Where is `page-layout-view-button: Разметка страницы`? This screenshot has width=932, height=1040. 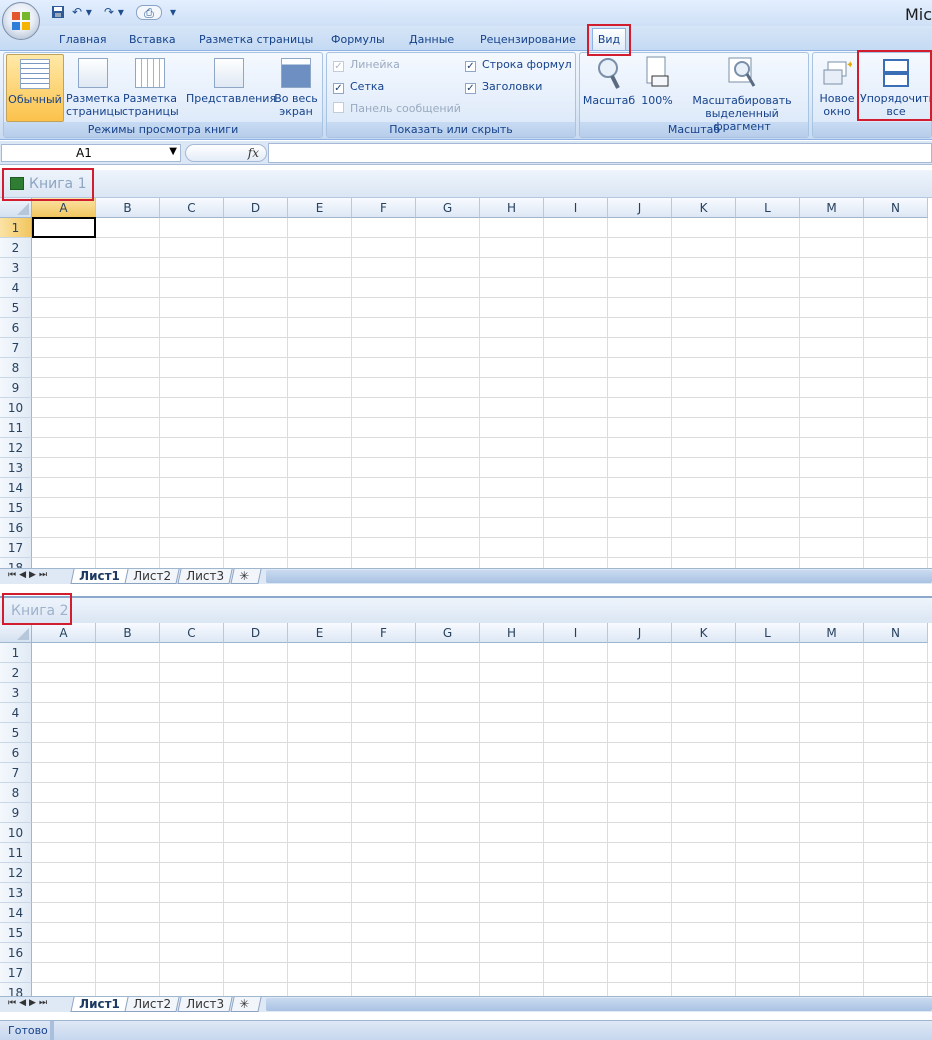 page-layout-view-button: Разметка страницы is located at coordinates (94, 88).